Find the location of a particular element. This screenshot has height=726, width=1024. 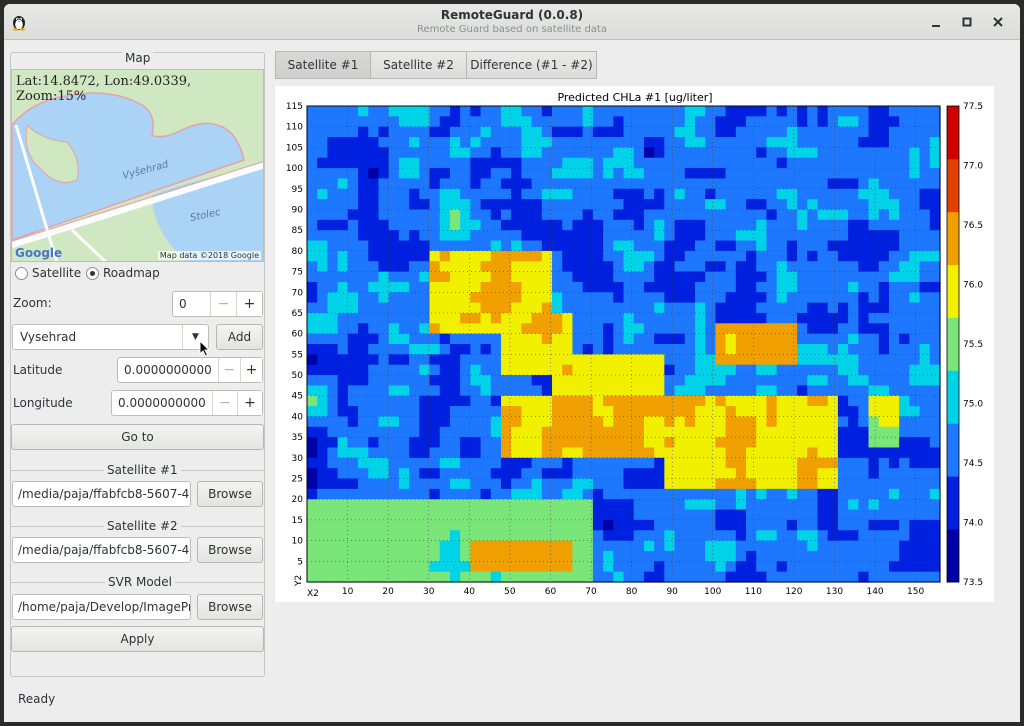

goto-button: Go to is located at coordinates (137, 437).